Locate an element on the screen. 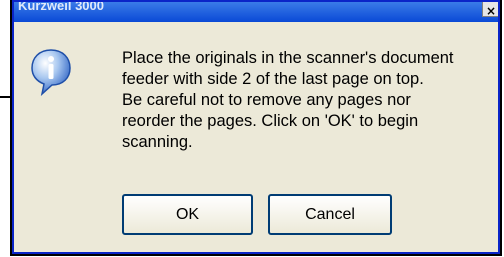 The height and width of the screenshot is (257, 504). close-button: × is located at coordinates (490, 9).